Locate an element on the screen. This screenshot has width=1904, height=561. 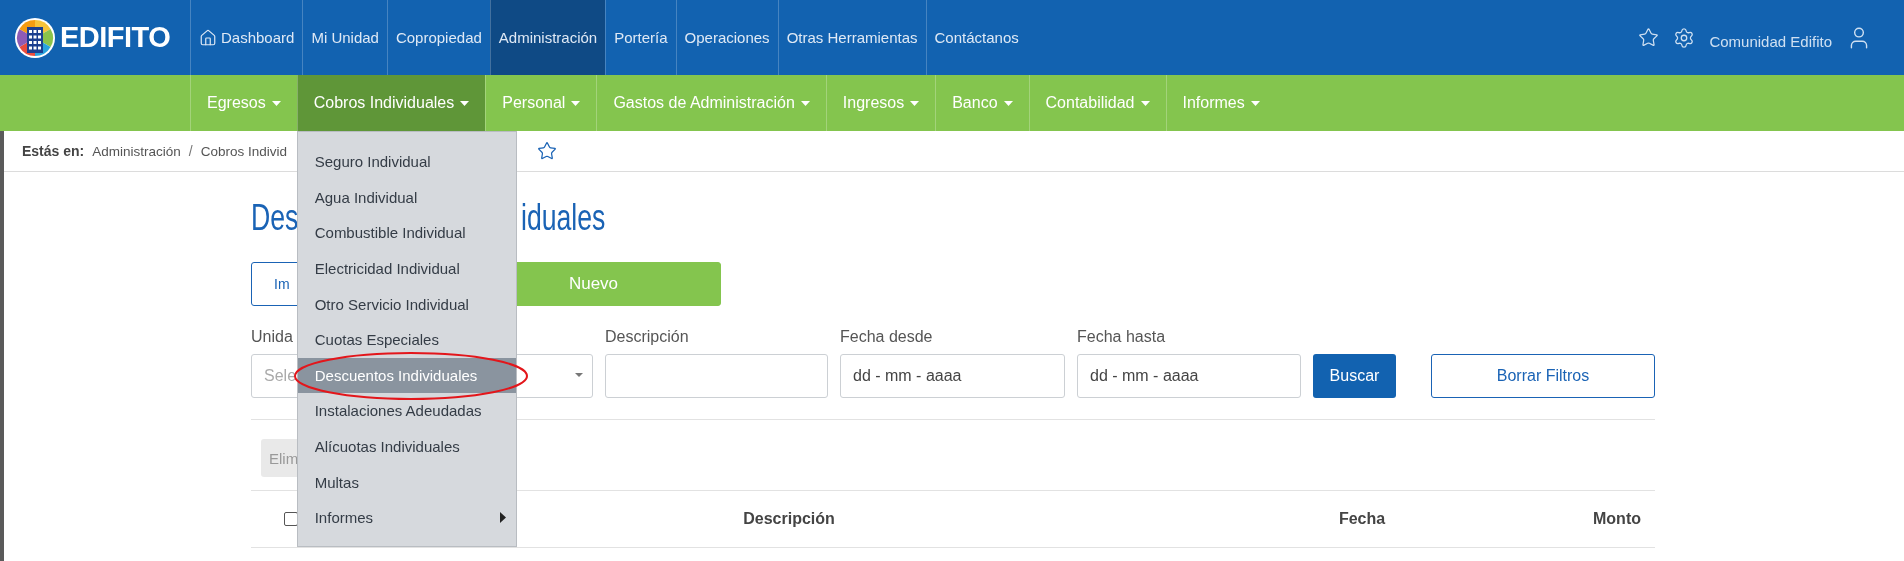
breadcrumb-label: Estás en: is located at coordinates (53, 151).